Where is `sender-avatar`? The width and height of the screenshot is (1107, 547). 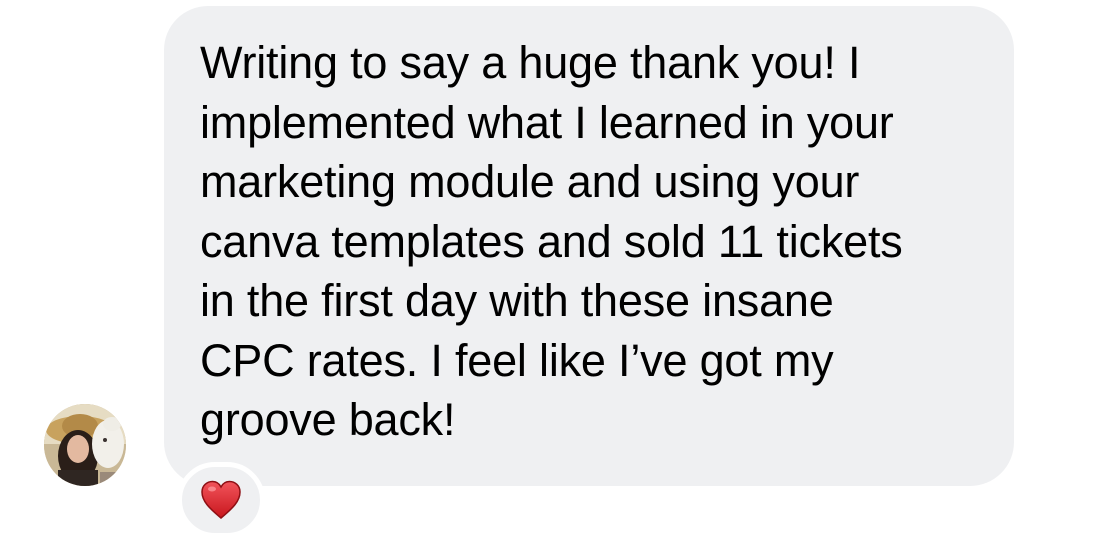 sender-avatar is located at coordinates (85, 445).